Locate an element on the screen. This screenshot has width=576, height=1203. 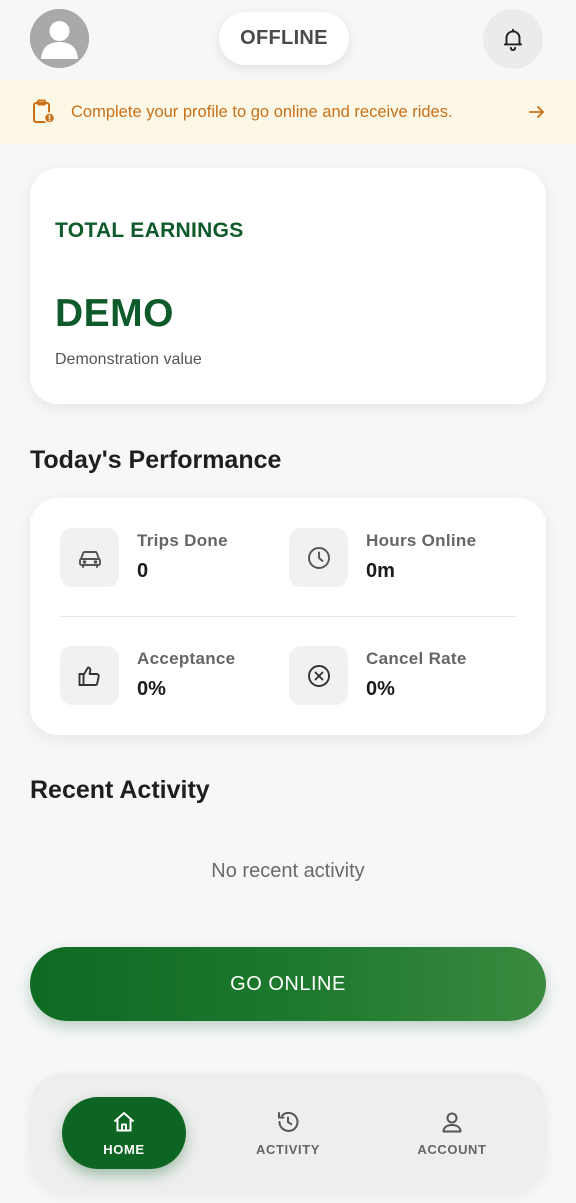
nav-item-account: ACCOUNT is located at coordinates (452, 1133).